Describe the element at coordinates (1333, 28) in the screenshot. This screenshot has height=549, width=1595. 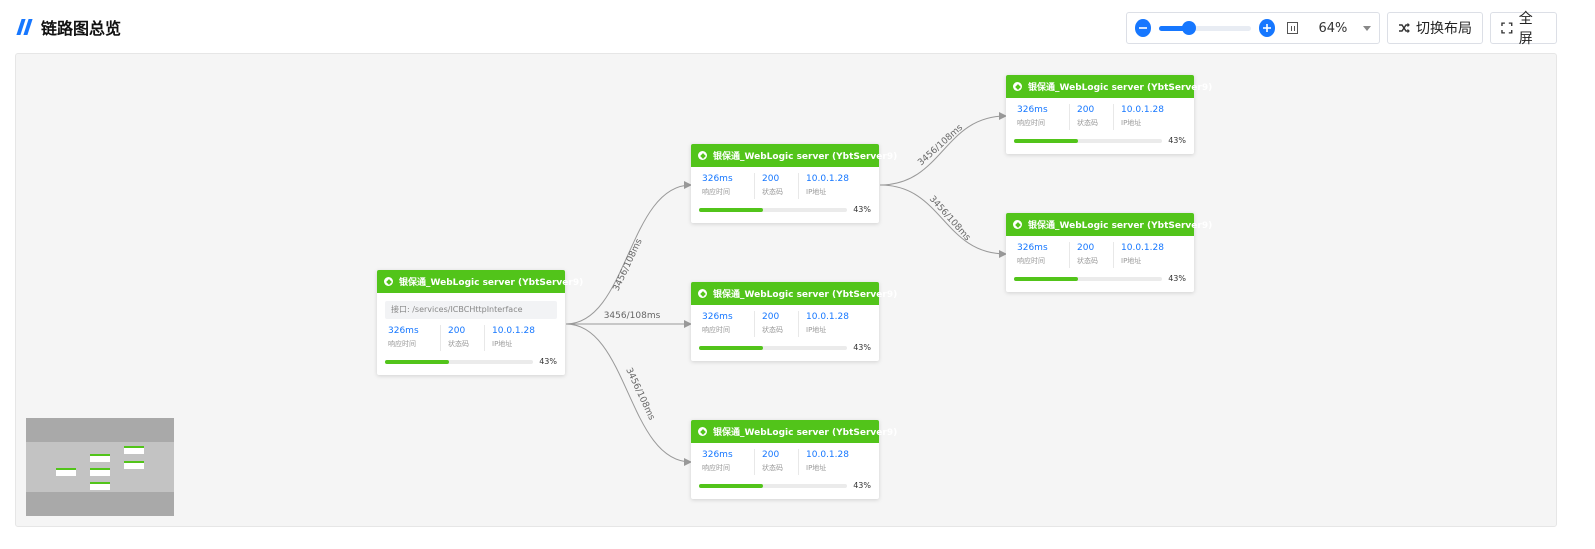
I see `zoom-level-value: 64%` at that location.